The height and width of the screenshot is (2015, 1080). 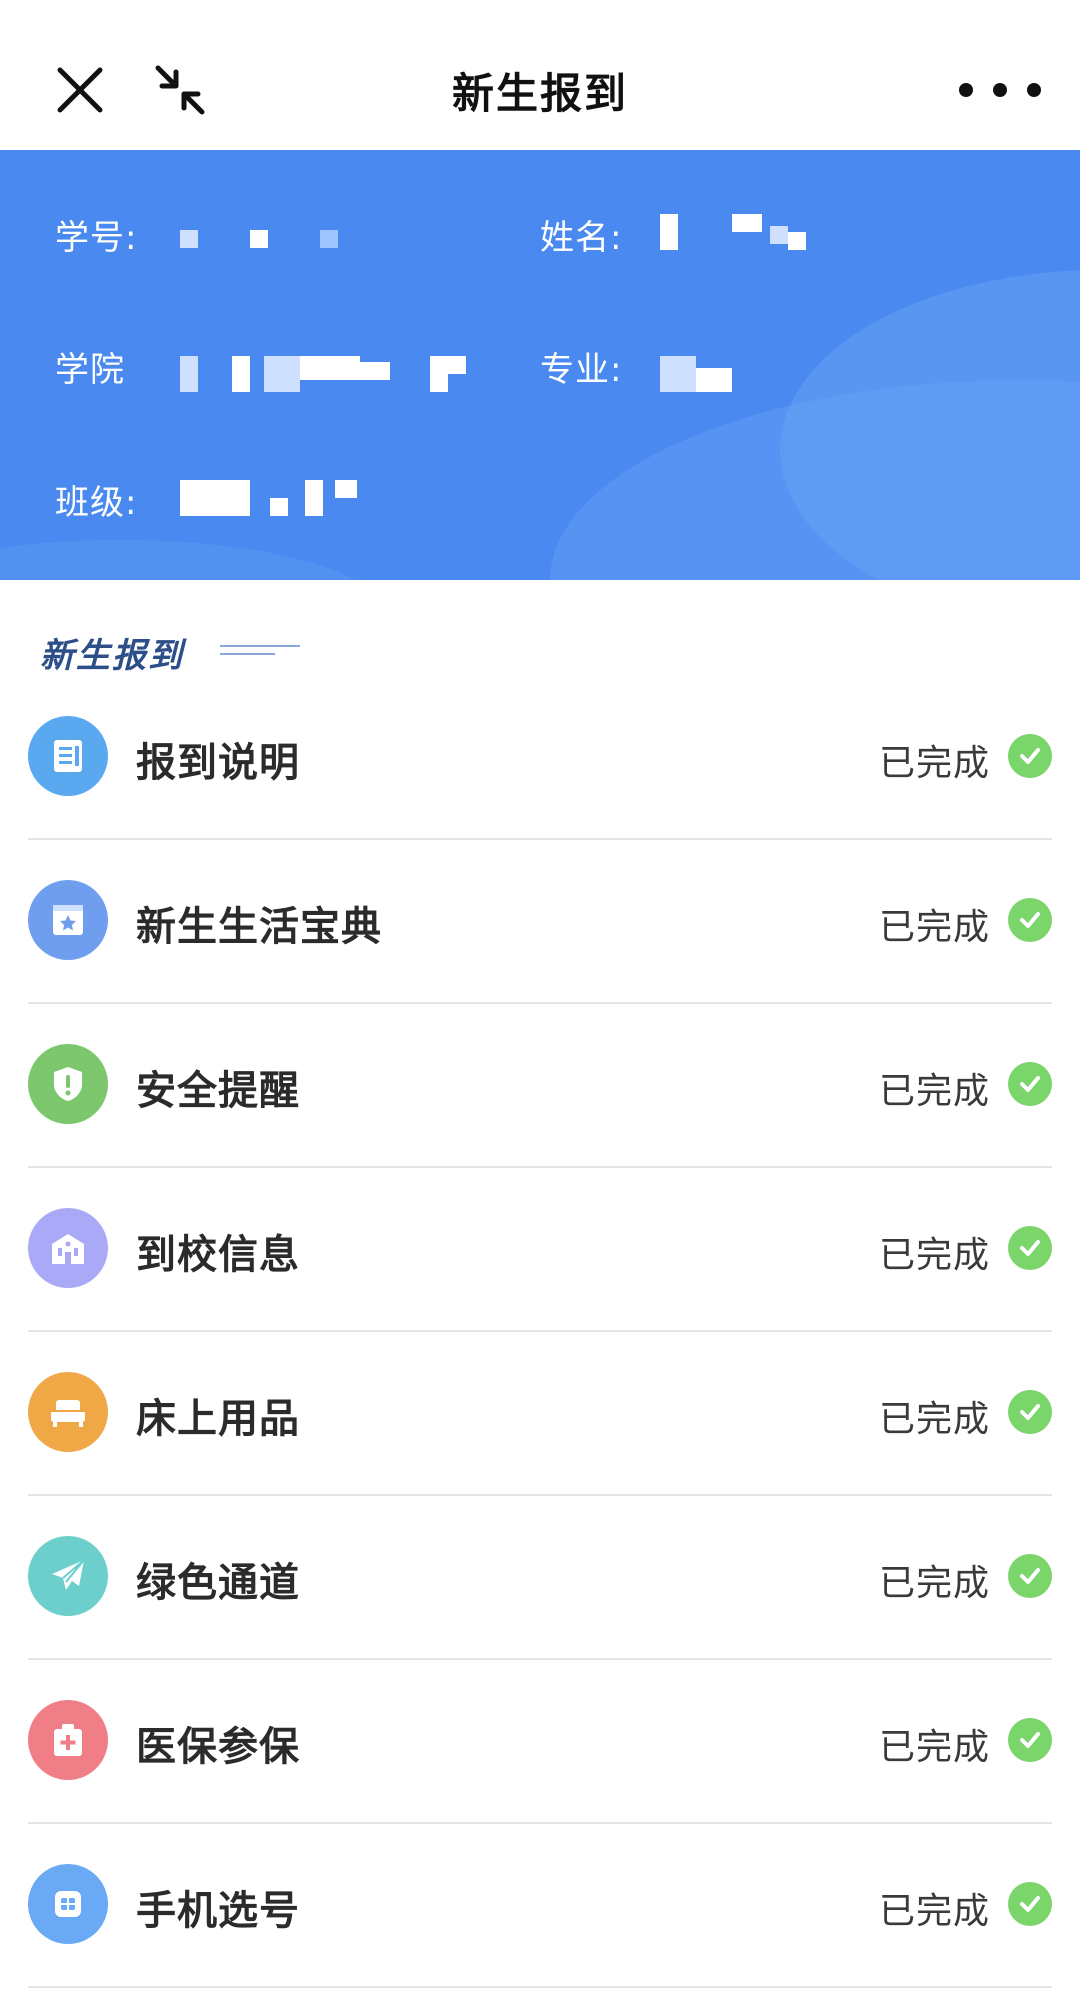 What do you see at coordinates (218, 1091) in the screenshot?
I see `task-label: 安全提醒` at bounding box center [218, 1091].